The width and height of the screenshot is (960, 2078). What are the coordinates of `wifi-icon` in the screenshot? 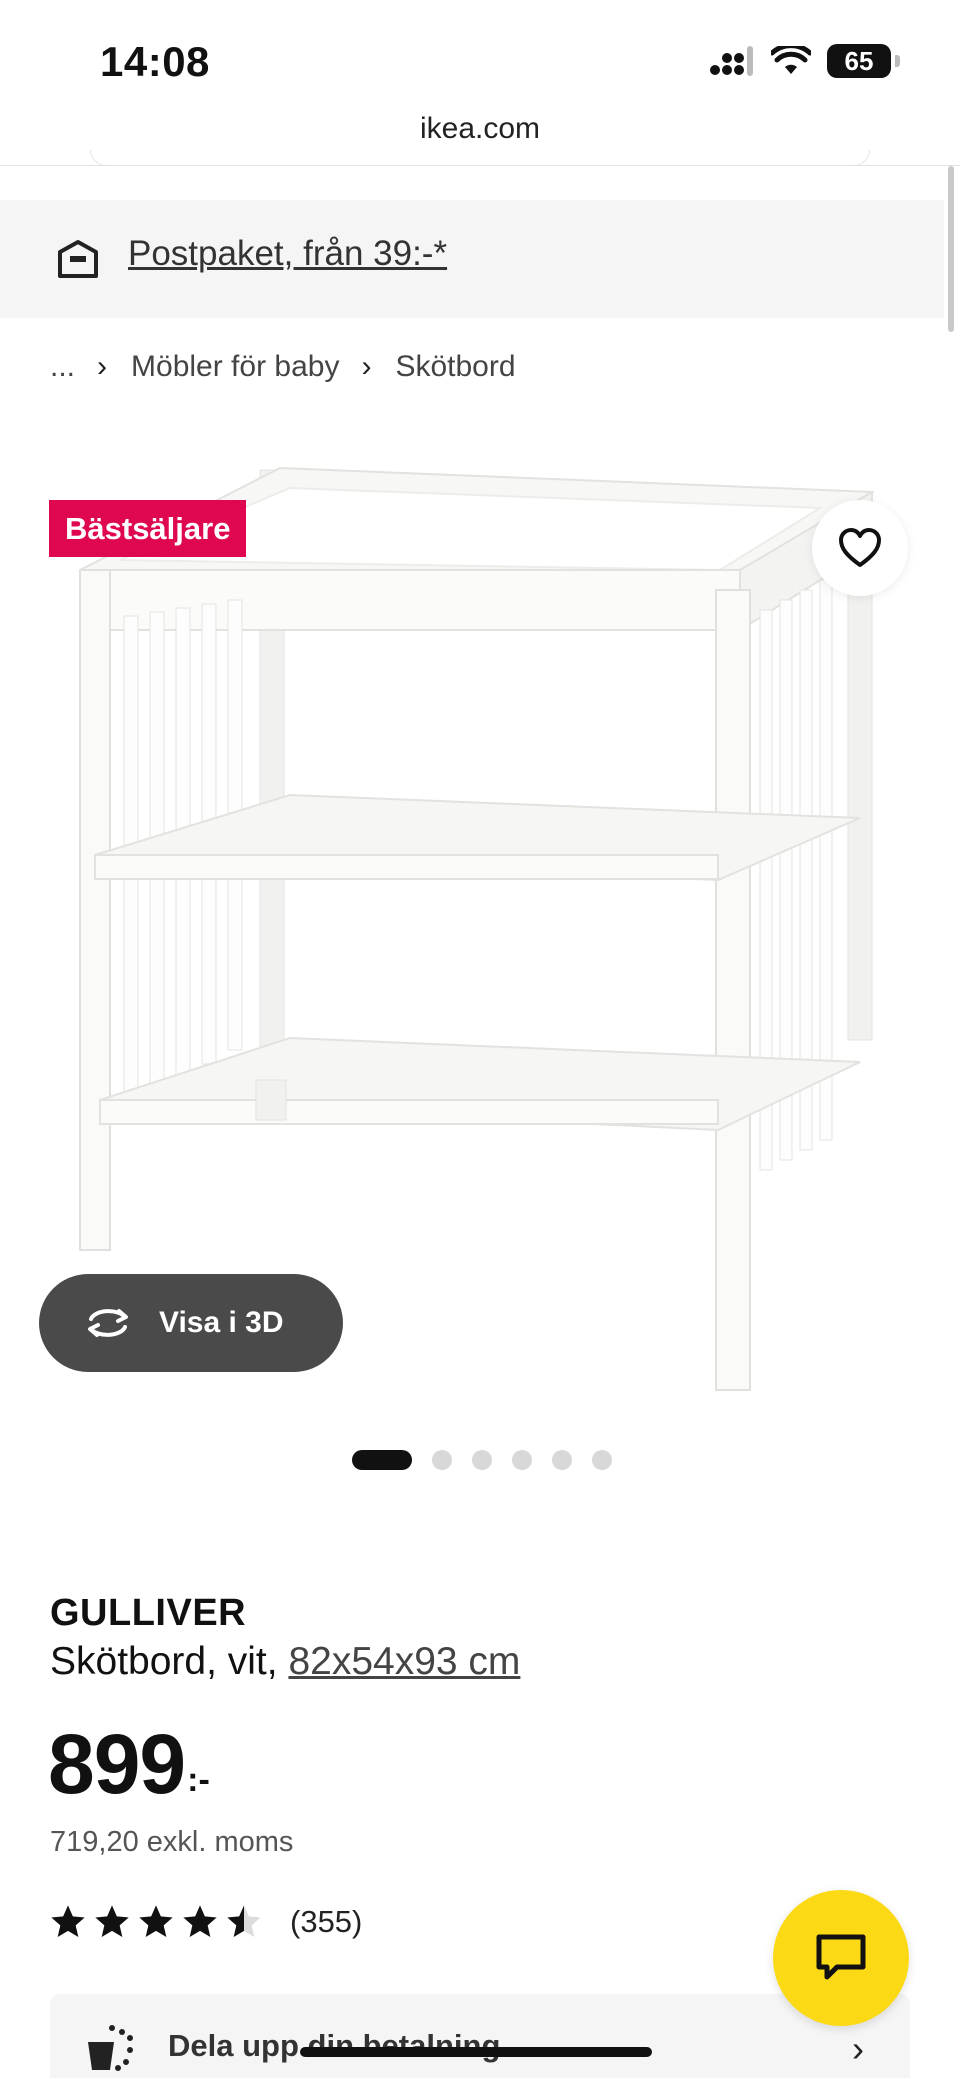 It's located at (791, 60).